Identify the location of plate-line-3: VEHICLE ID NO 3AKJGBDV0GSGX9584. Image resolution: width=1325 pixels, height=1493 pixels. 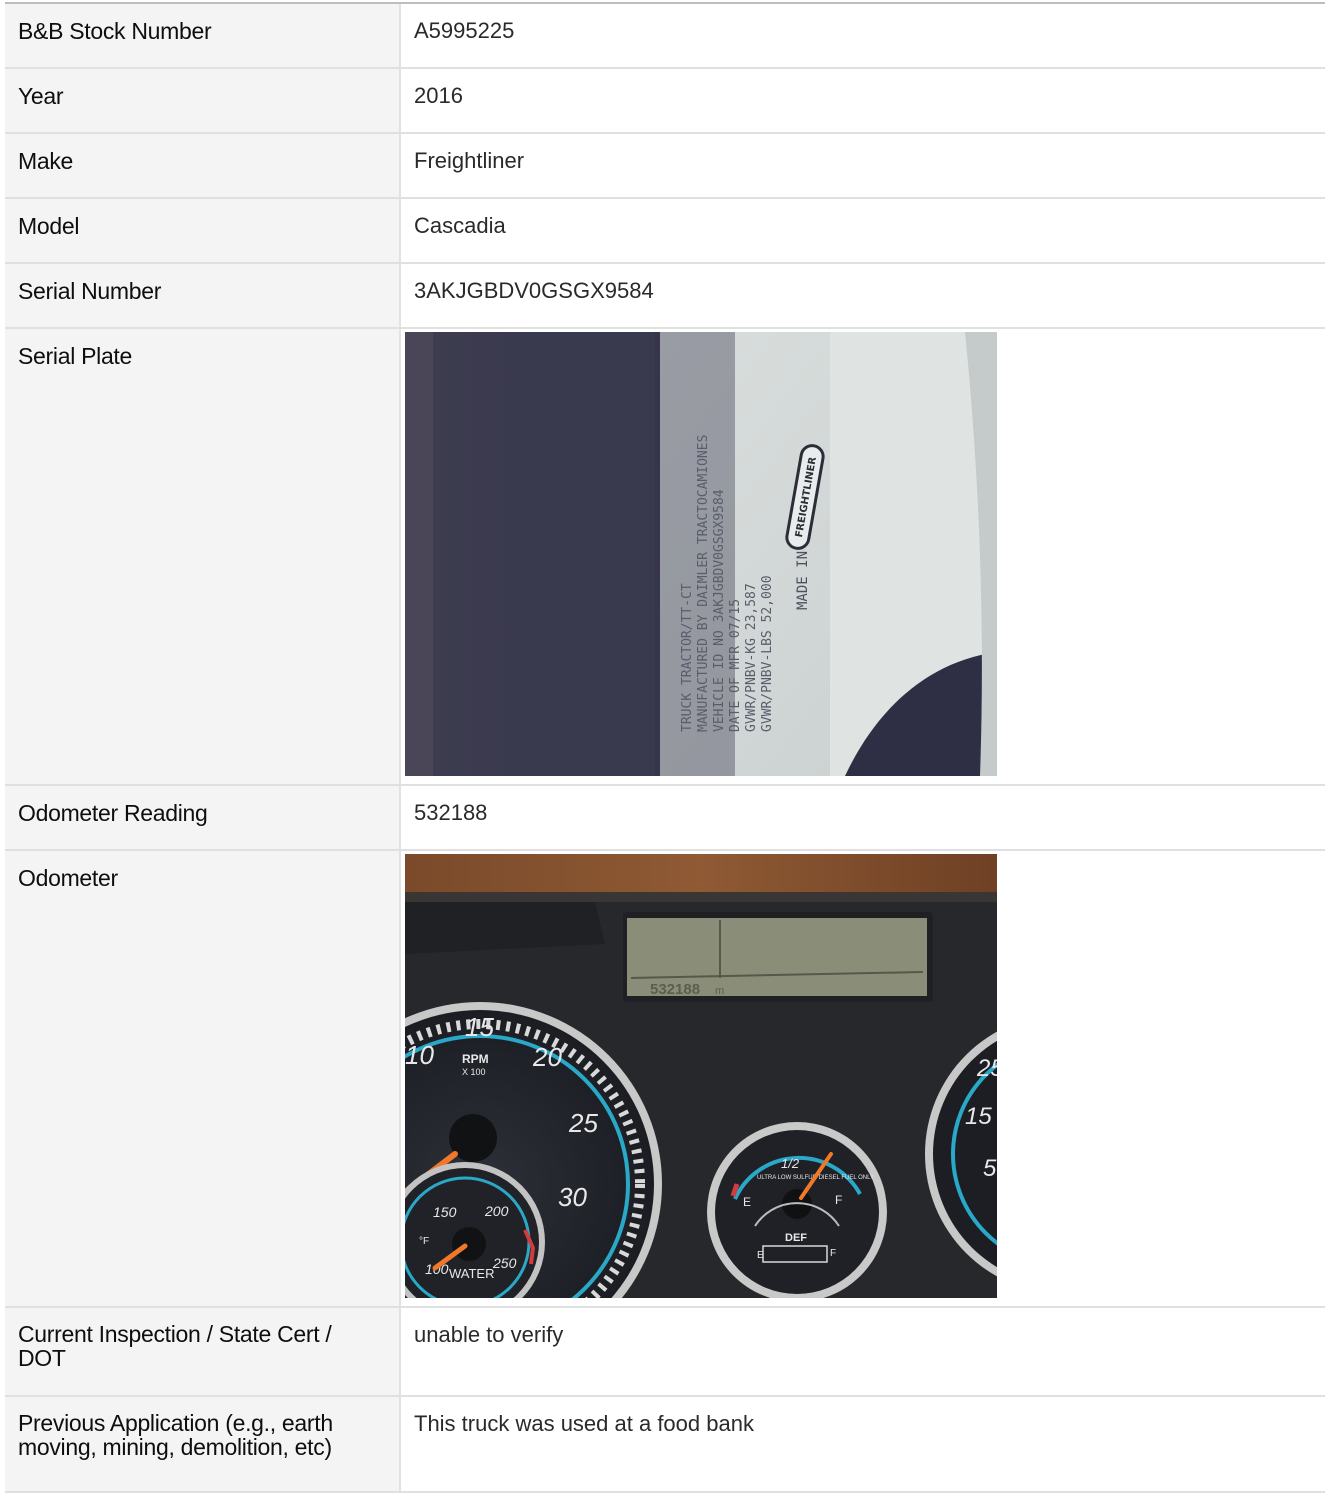
(719, 610).